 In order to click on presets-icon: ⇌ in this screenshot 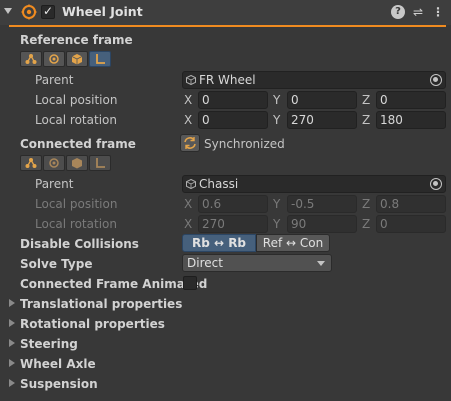, I will do `click(418, 12)`.